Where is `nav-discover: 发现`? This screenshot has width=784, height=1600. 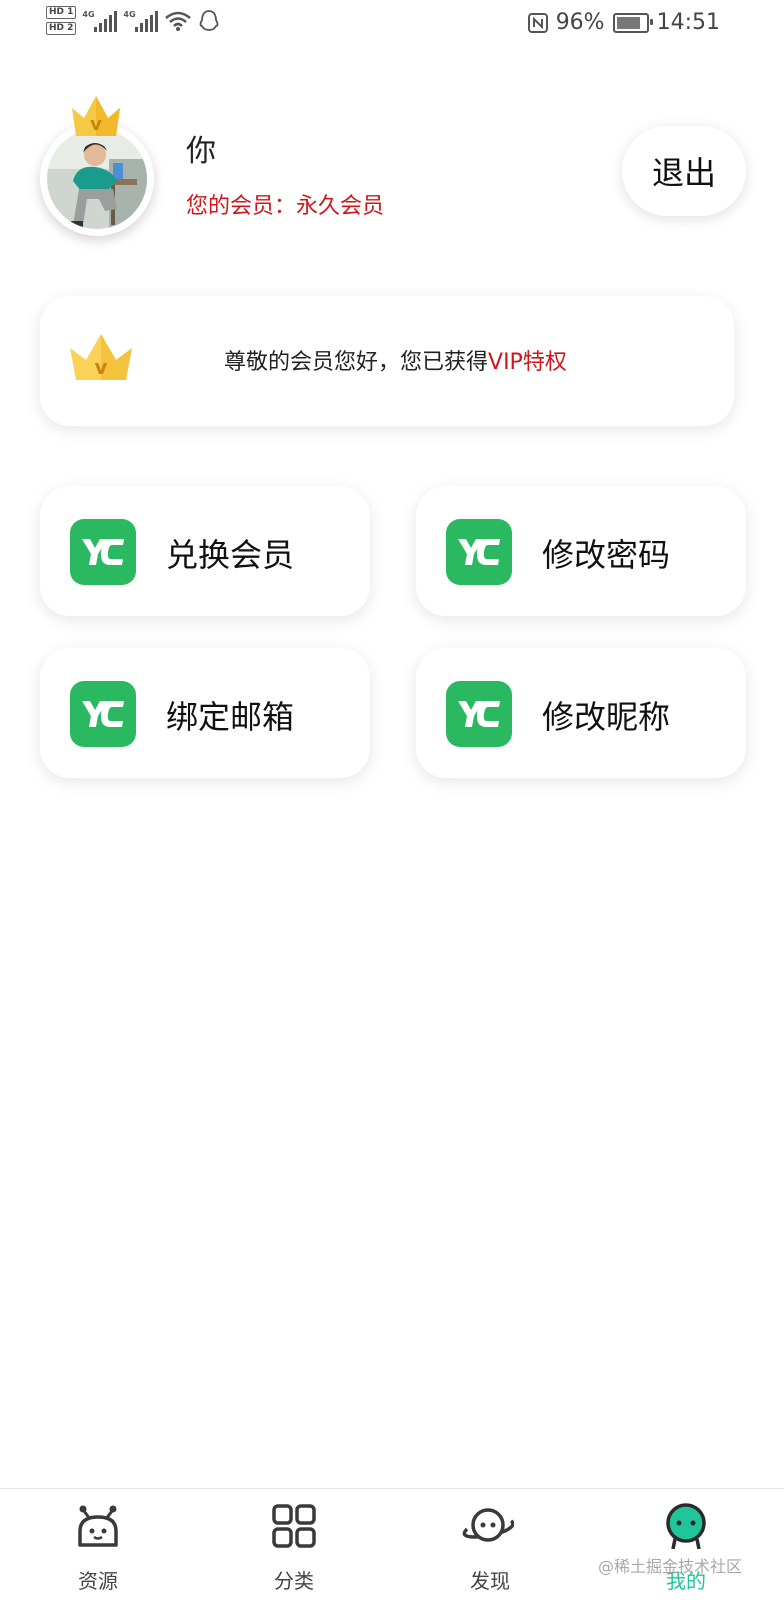
nav-discover: 发现 is located at coordinates (490, 1544).